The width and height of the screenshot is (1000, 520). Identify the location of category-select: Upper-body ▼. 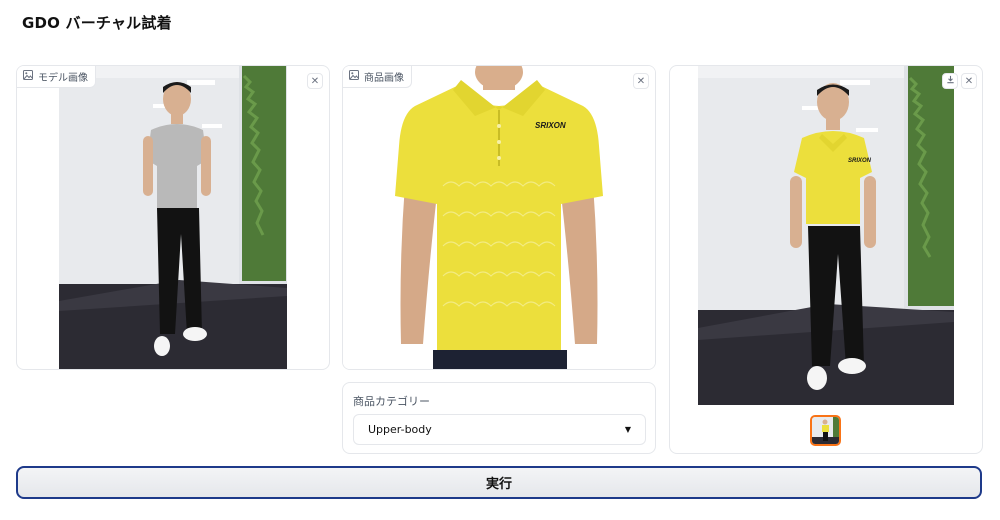
(499, 429).